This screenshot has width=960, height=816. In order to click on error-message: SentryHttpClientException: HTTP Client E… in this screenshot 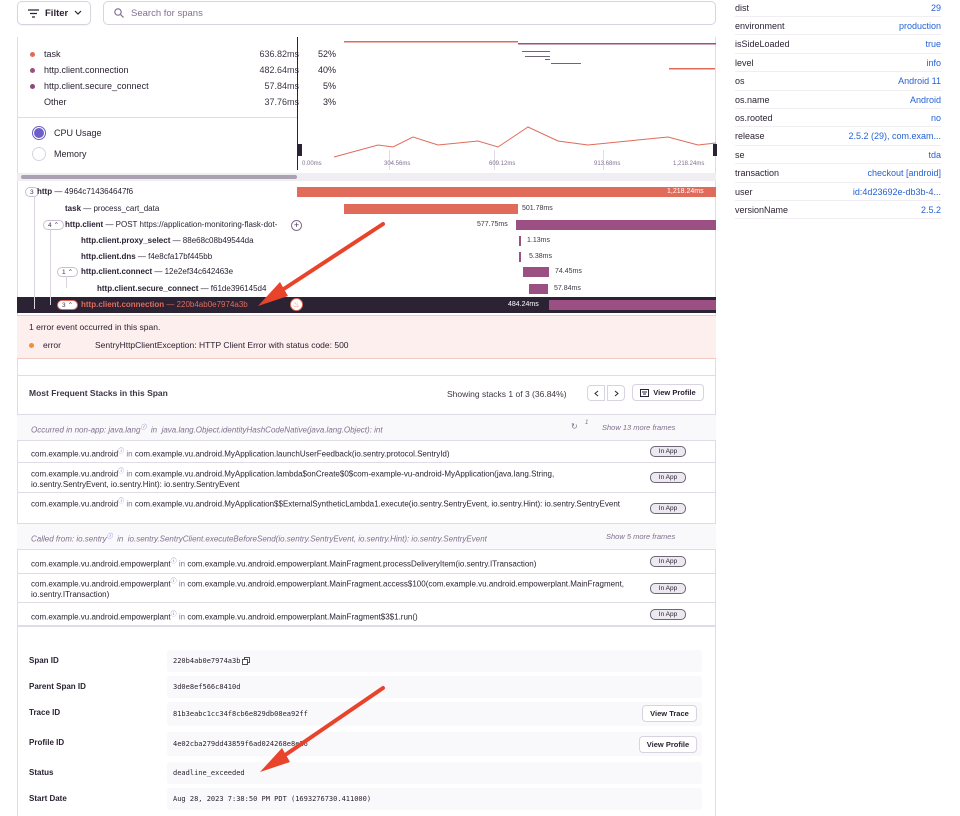, I will do `click(222, 345)`.